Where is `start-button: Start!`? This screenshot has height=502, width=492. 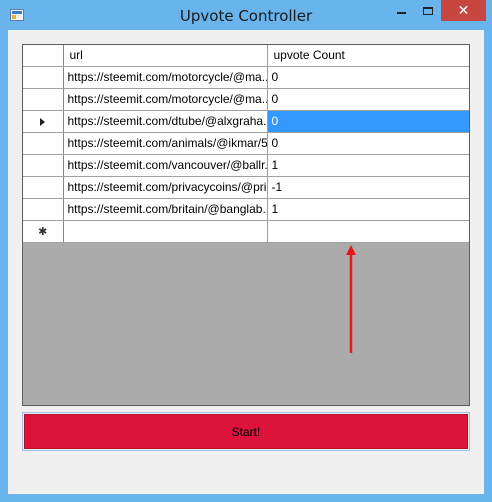 start-button: Start! is located at coordinates (246, 431).